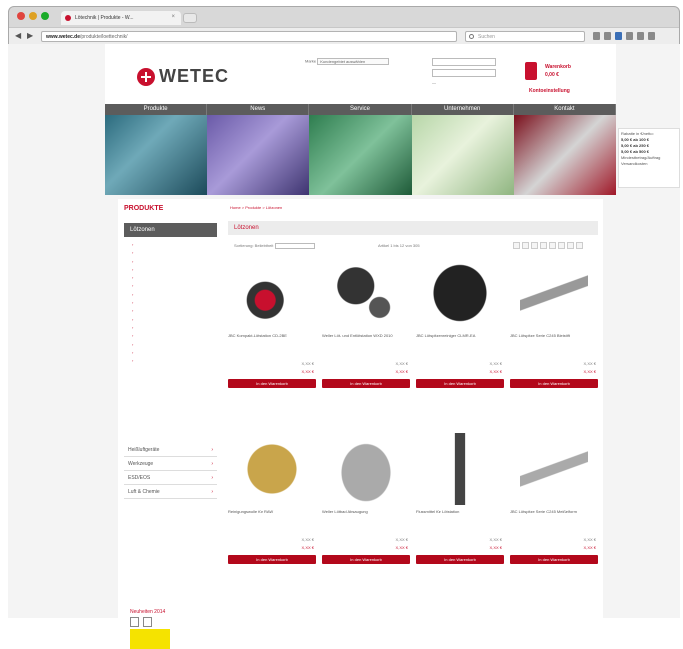 The height and width of the screenshot is (649, 683). What do you see at coordinates (156, 109) in the screenshot?
I see `nav-item-produkte: Produkte` at bounding box center [156, 109].